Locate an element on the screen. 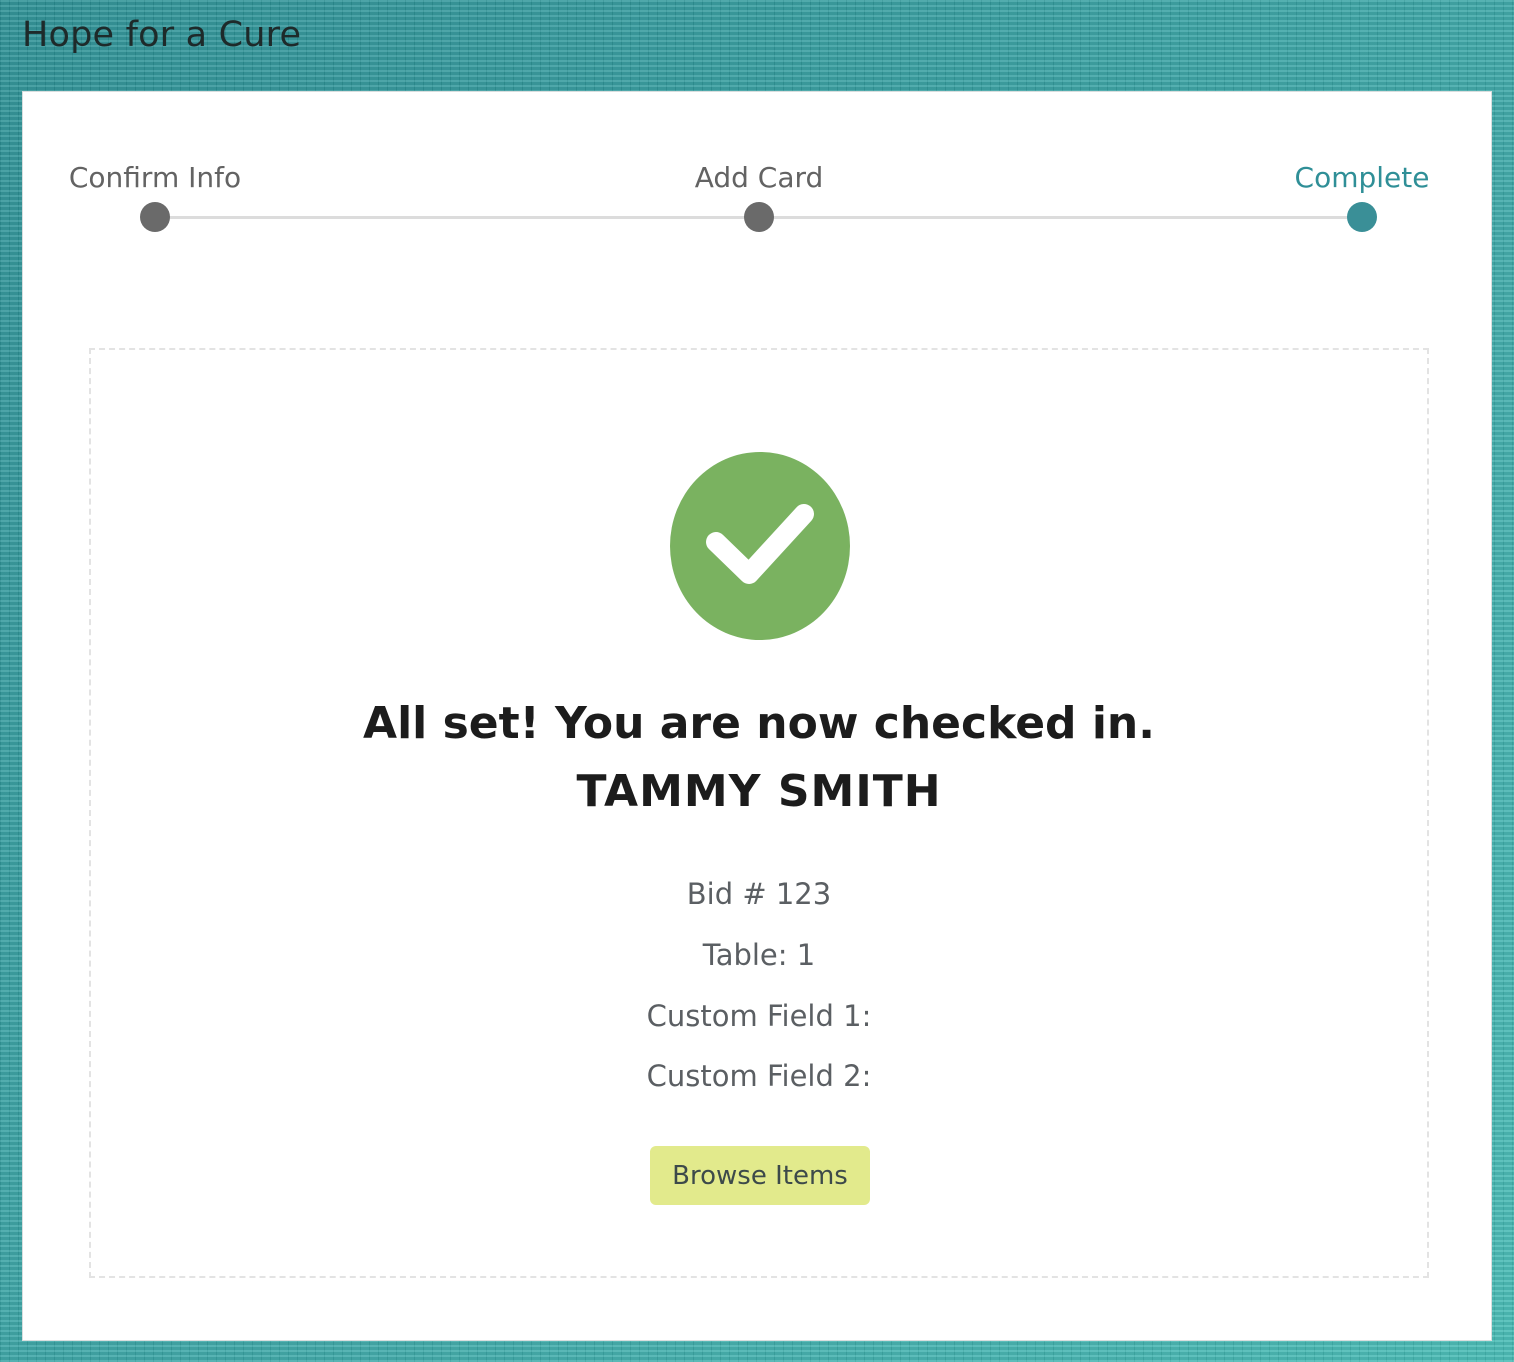 This screenshot has width=1514, height=1362. site-title: Hope for a Cure is located at coordinates (162, 35).